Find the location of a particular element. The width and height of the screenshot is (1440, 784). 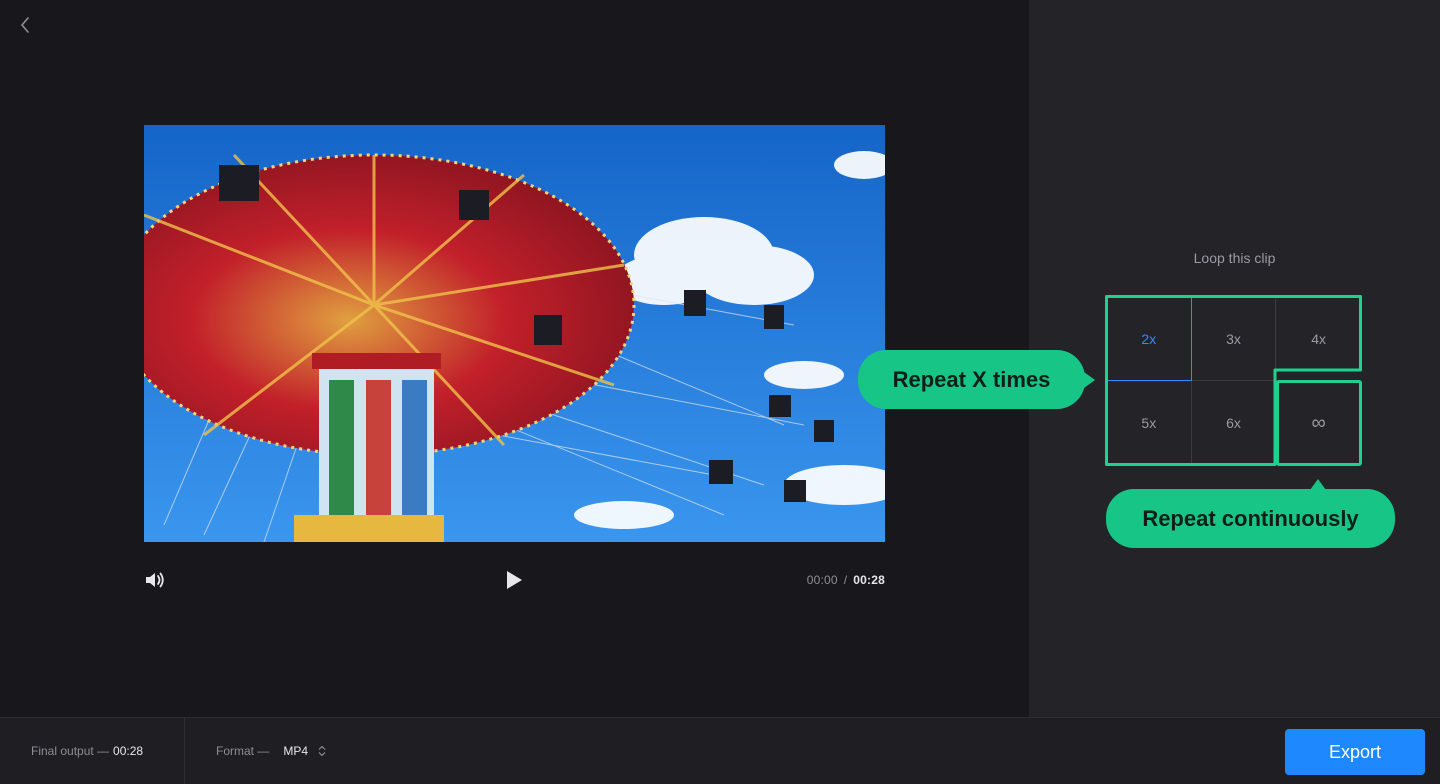

final-output-value: 00:28 is located at coordinates (128, 751).